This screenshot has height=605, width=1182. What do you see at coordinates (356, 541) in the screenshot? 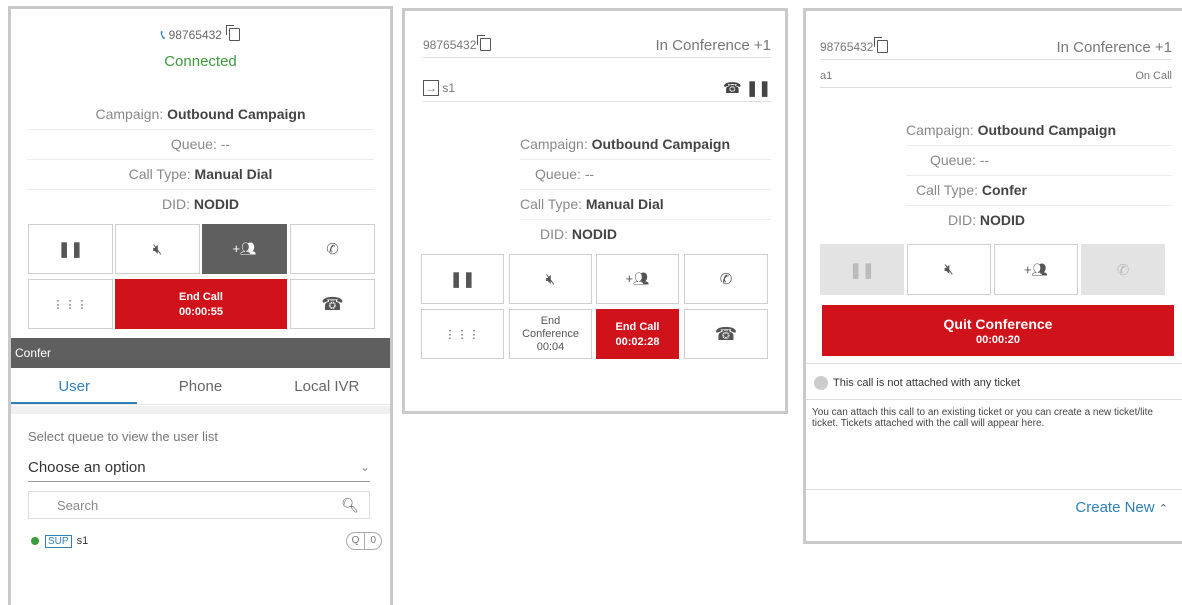
I see `queue-call-button: Q` at bounding box center [356, 541].